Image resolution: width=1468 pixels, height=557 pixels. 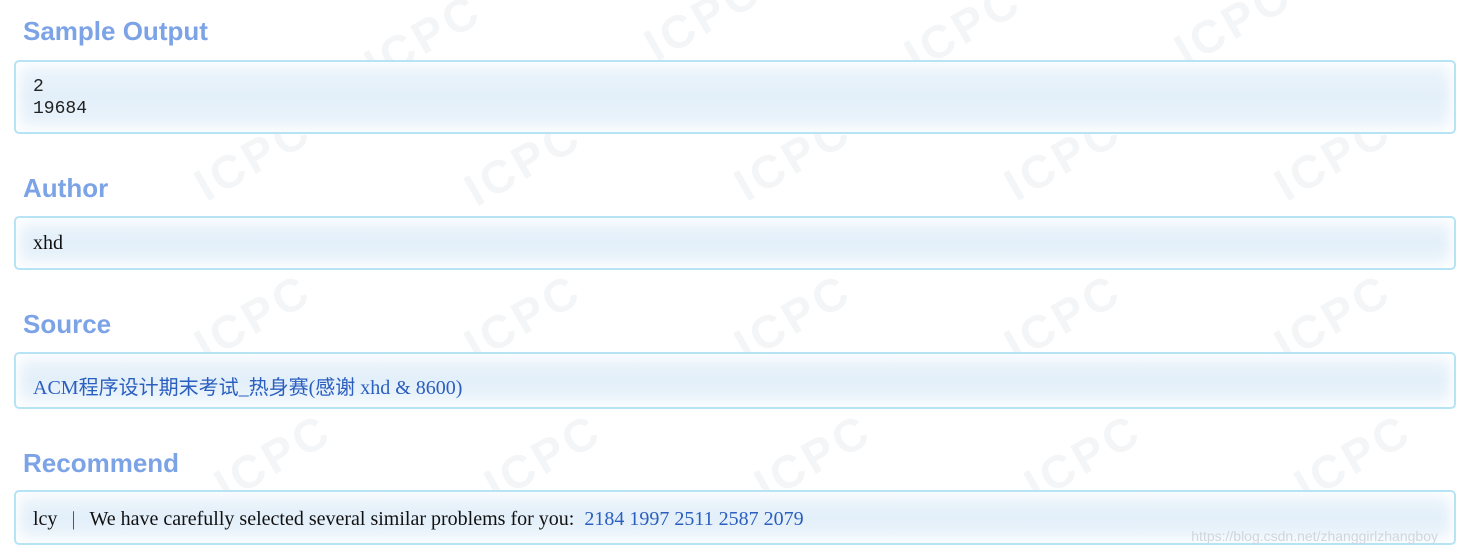 I want to click on blog-url-watermark: https://blog.csdn.net/zhanggirlzhangboy, so click(x=1314, y=536).